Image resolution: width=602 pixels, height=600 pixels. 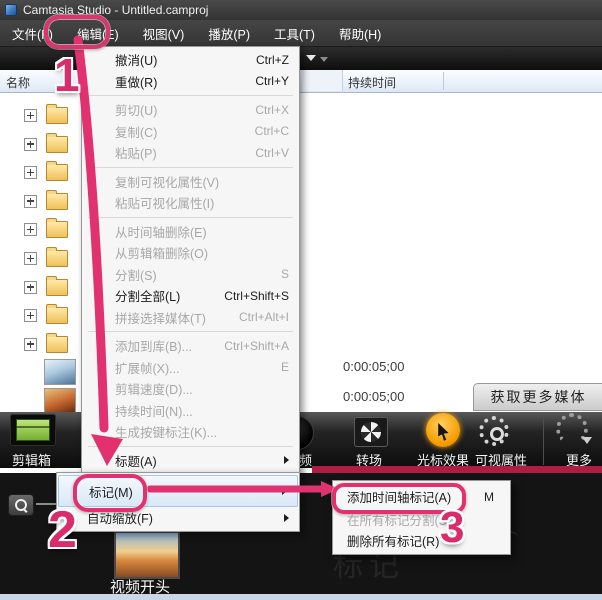 What do you see at coordinates (272, 59) in the screenshot?
I see `menu-item-shortcut: Ctrl+Z` at bounding box center [272, 59].